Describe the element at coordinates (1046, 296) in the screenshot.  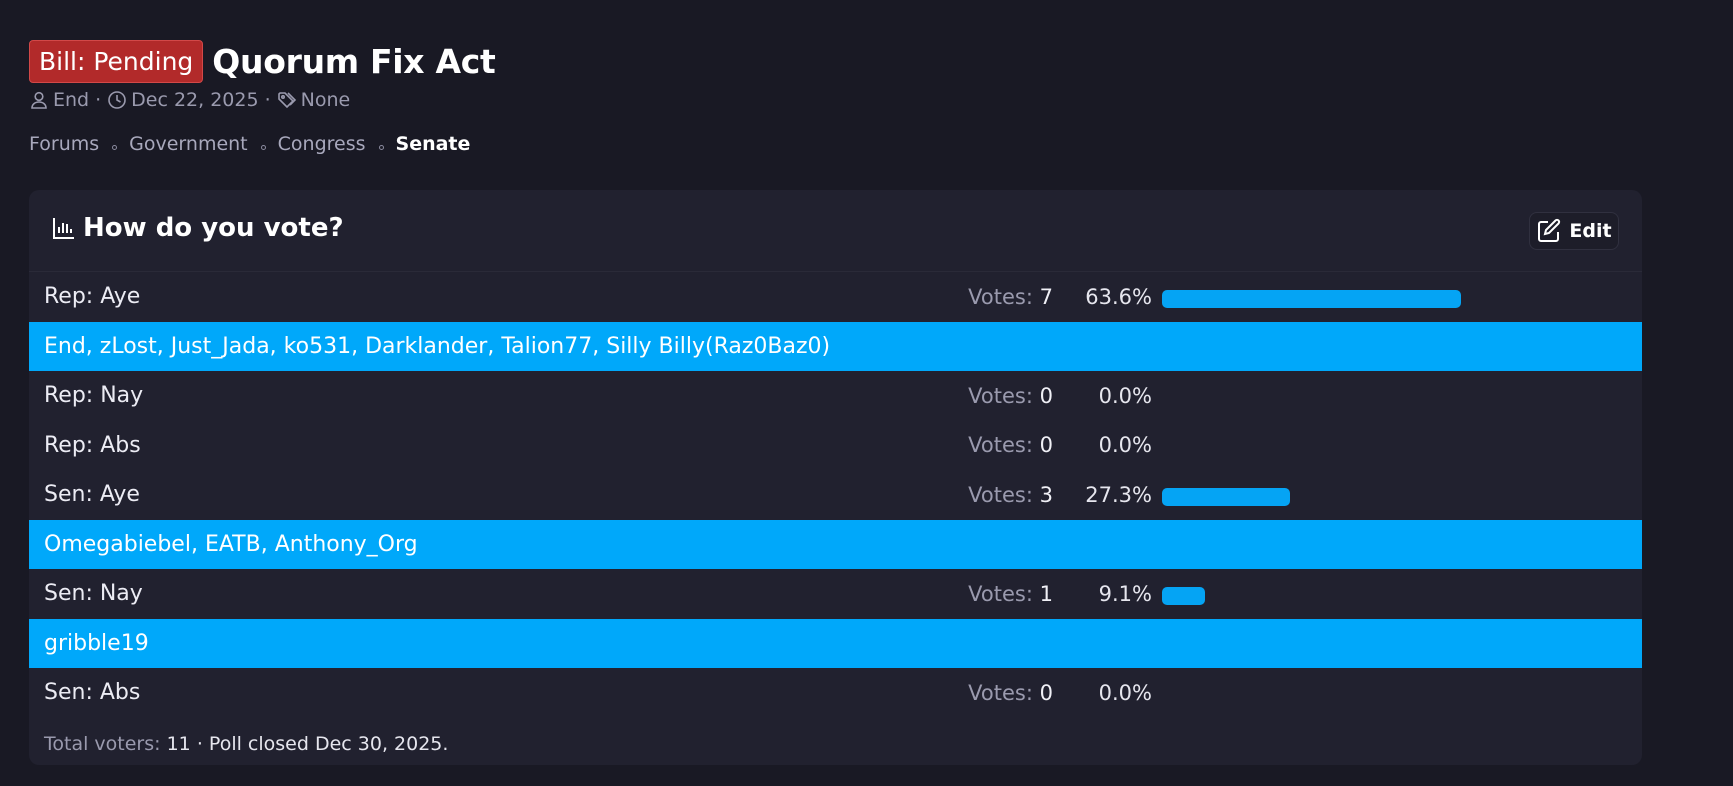
I see `votes-count: 7` at that location.